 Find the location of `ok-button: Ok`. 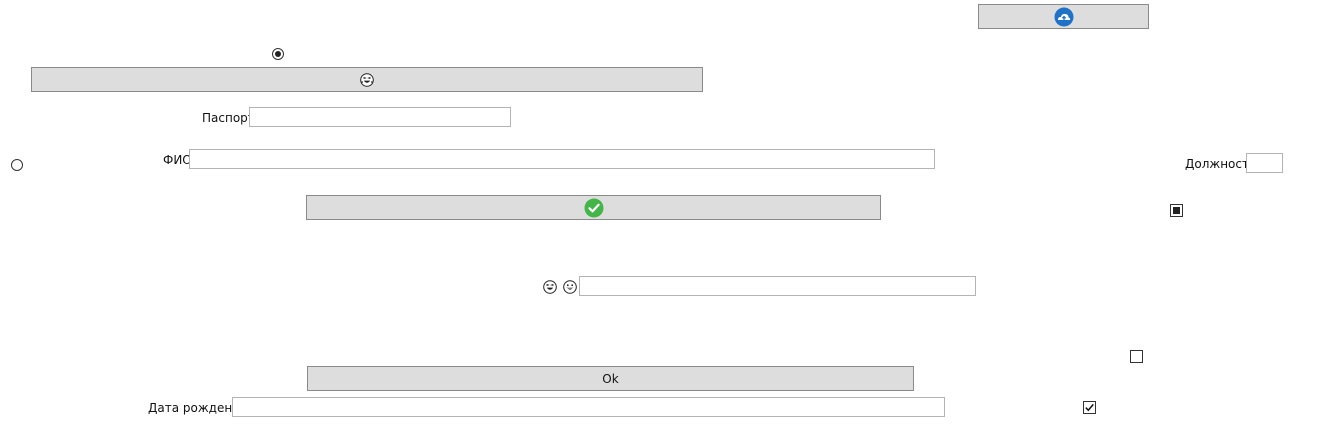

ok-button: Ok is located at coordinates (610, 378).